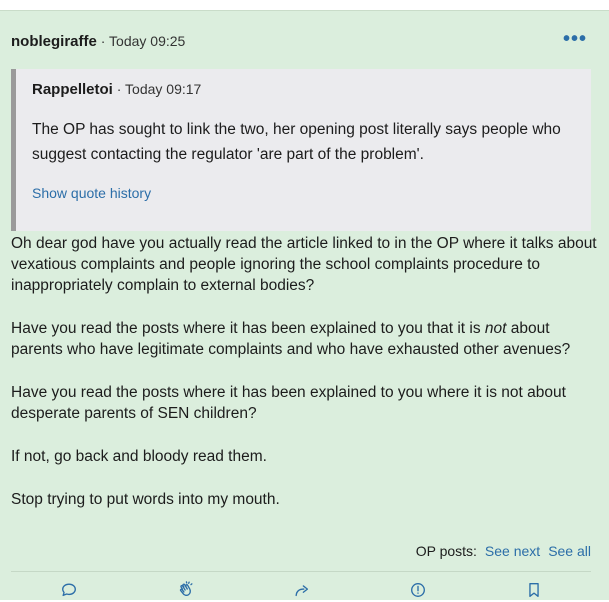  What do you see at coordinates (495, 328) in the screenshot?
I see `emphasis-text: not` at bounding box center [495, 328].